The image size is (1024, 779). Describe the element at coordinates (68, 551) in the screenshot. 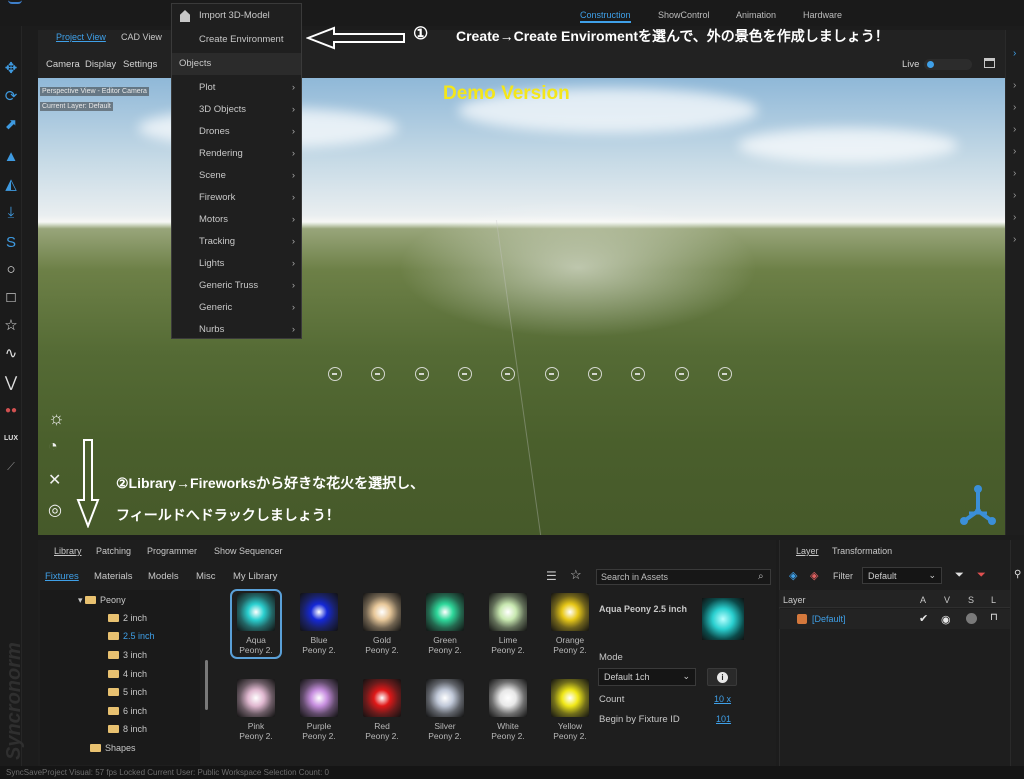

I see `tab-library: Library` at that location.